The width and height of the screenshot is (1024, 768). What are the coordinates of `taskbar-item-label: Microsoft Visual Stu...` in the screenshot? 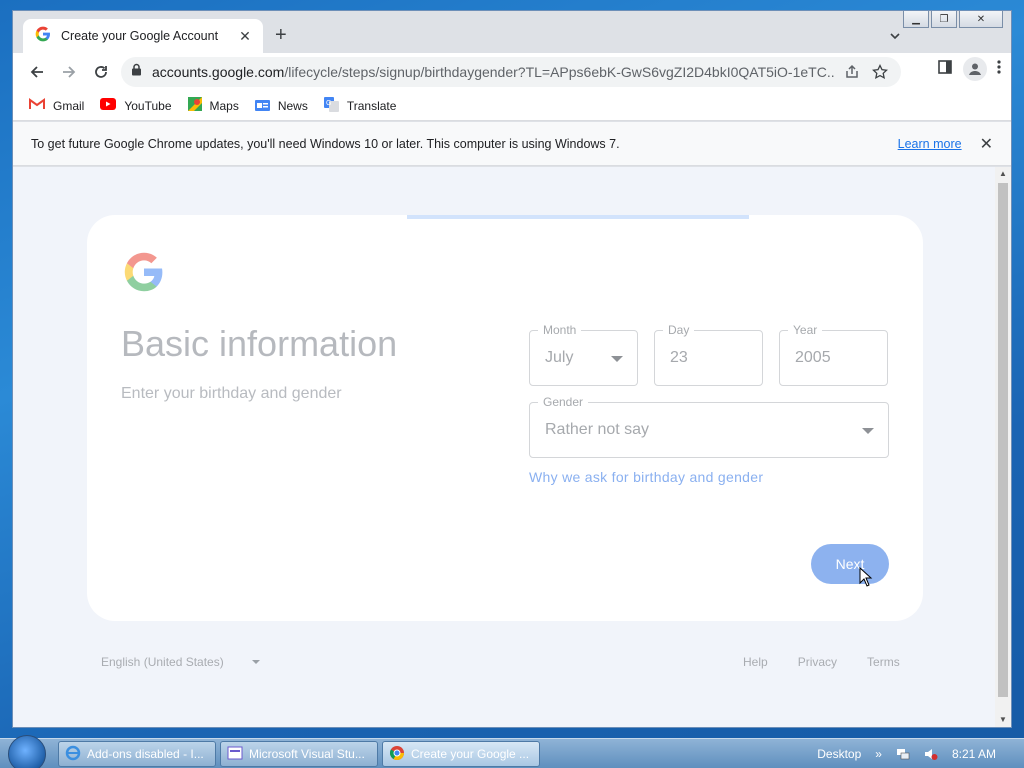 It's located at (307, 754).